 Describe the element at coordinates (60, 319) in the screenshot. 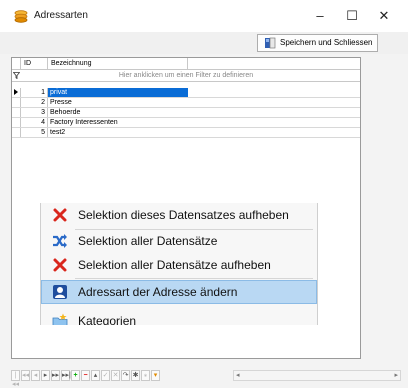

I see `folder-star-icon` at that location.